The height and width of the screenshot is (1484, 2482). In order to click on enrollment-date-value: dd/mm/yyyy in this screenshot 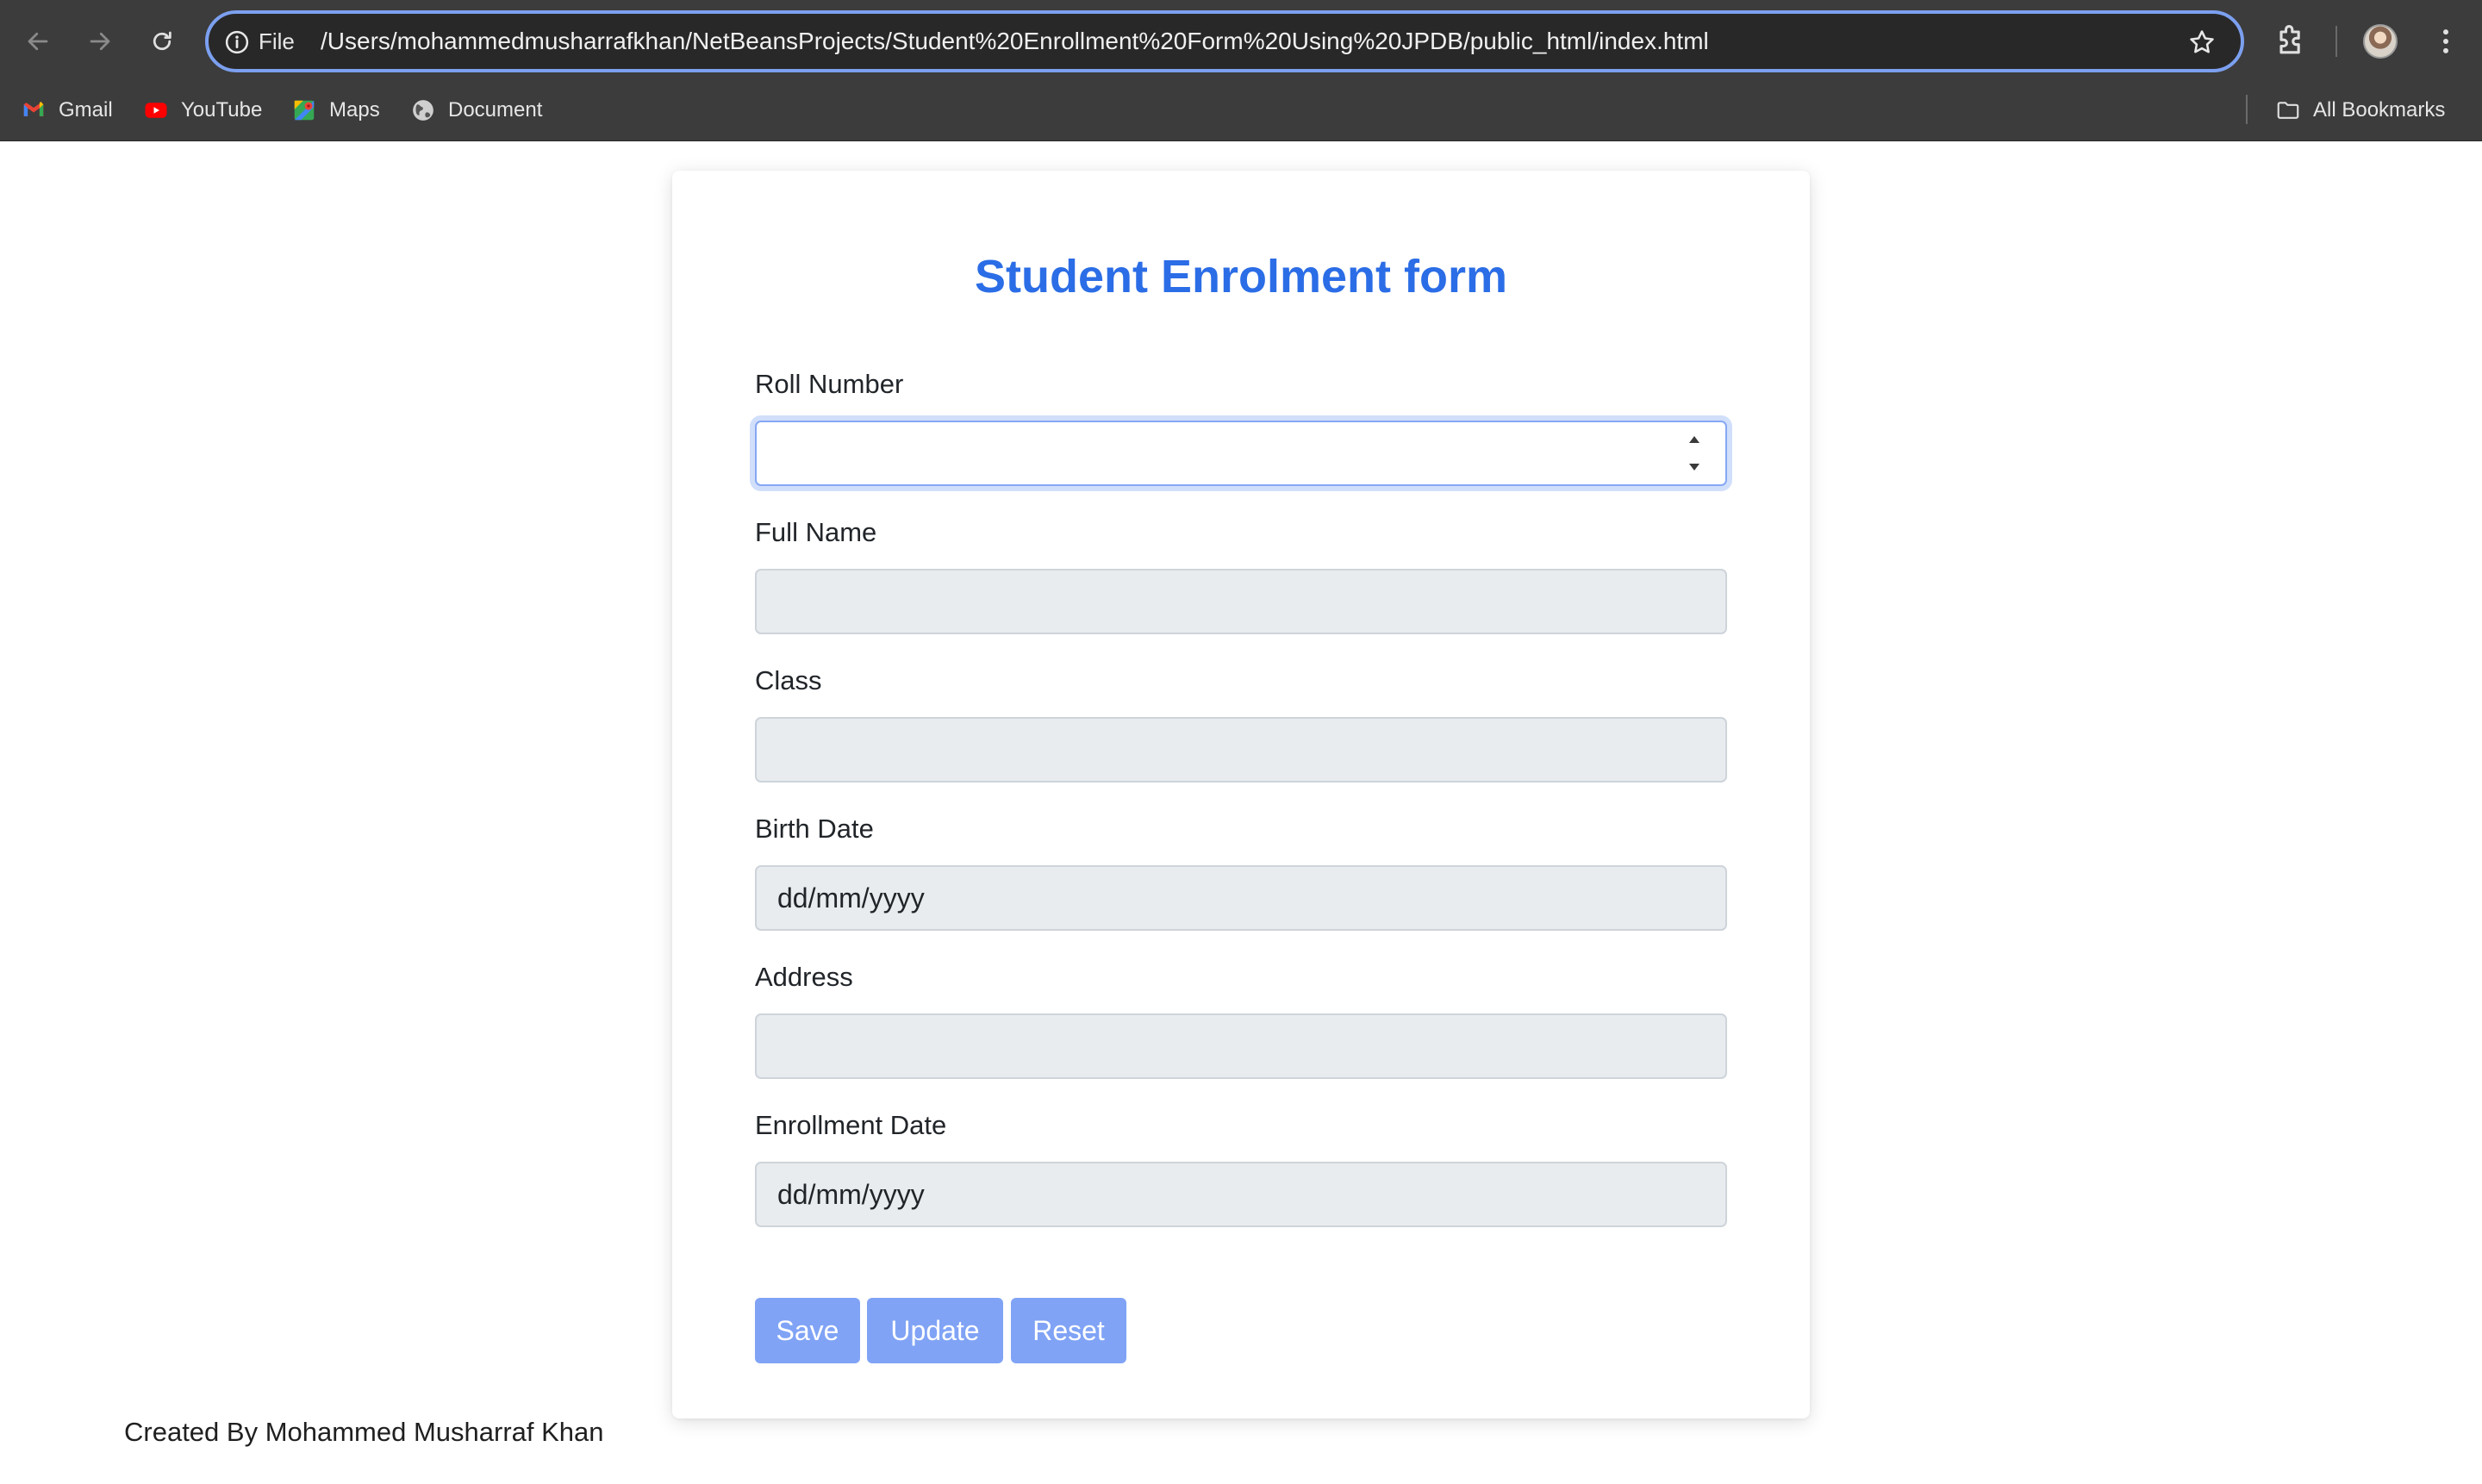, I will do `click(851, 1194)`.